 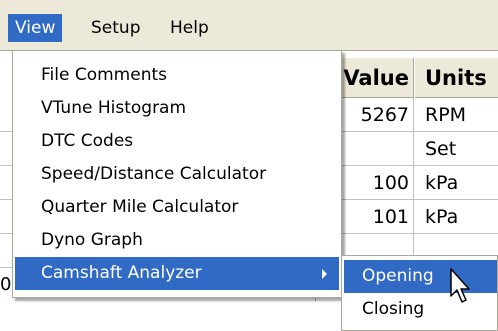 I want to click on menu-view: View, so click(x=35, y=28).